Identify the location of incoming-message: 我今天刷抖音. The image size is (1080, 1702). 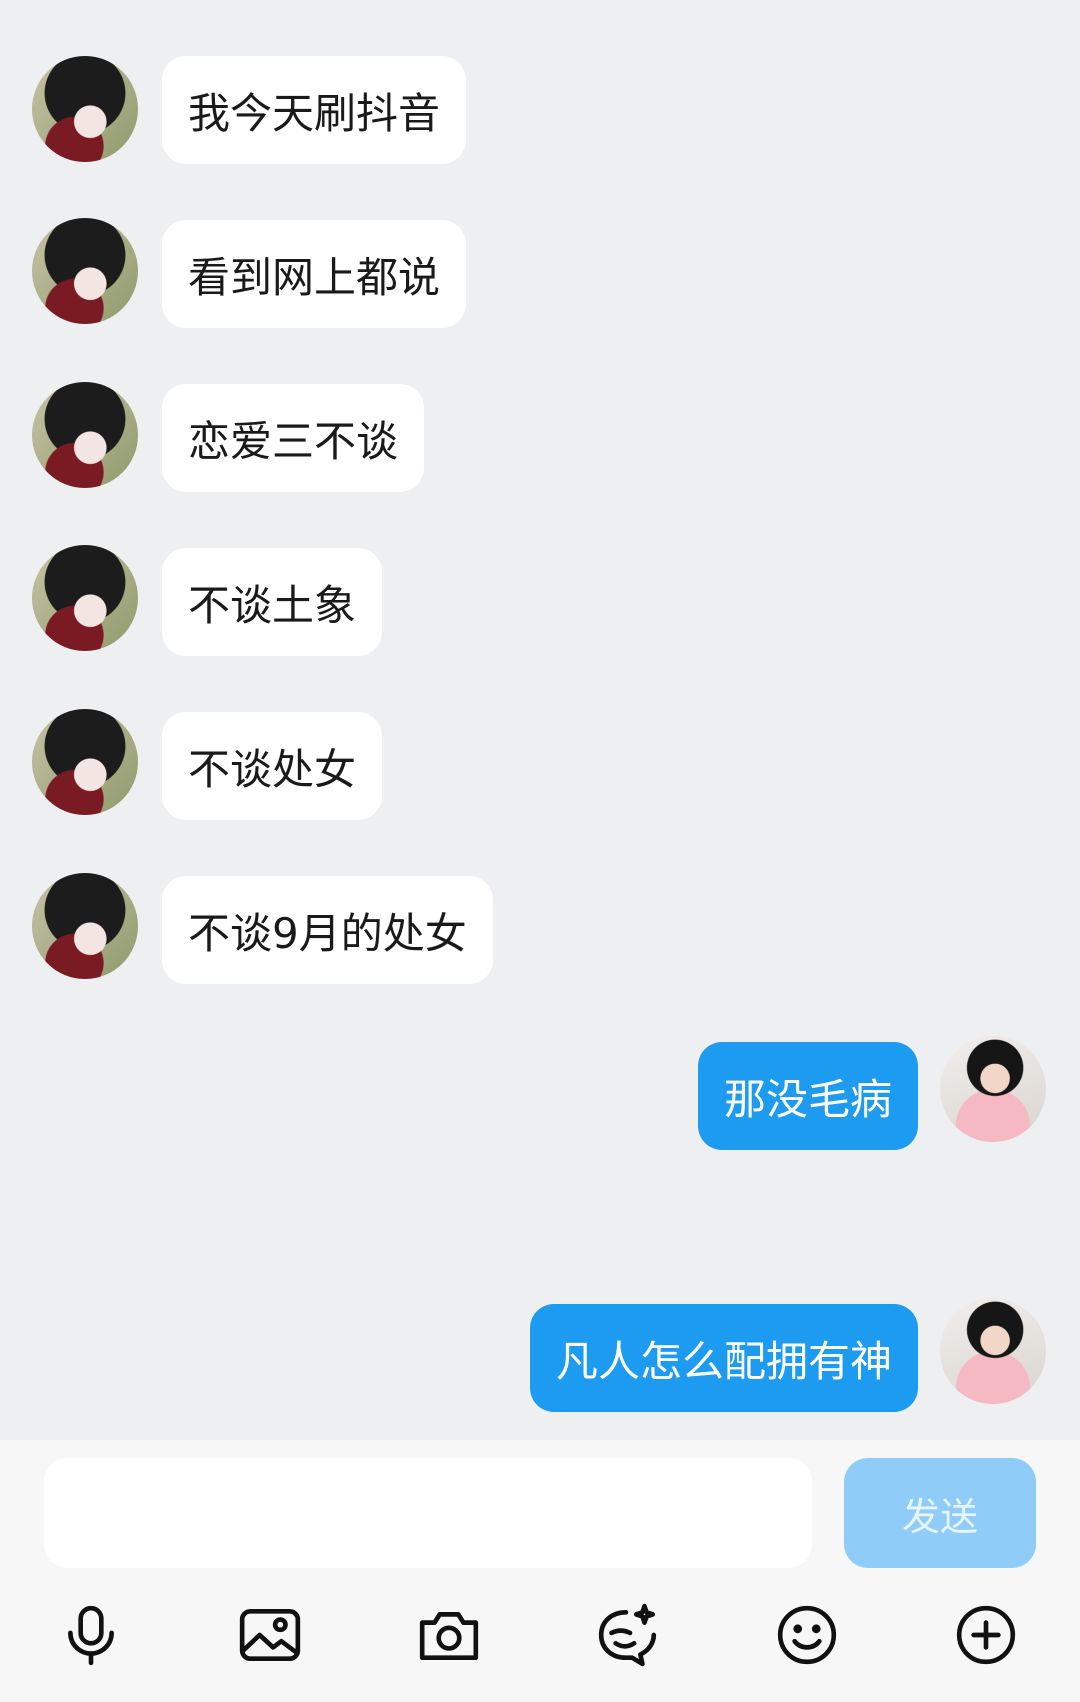
(314, 110).